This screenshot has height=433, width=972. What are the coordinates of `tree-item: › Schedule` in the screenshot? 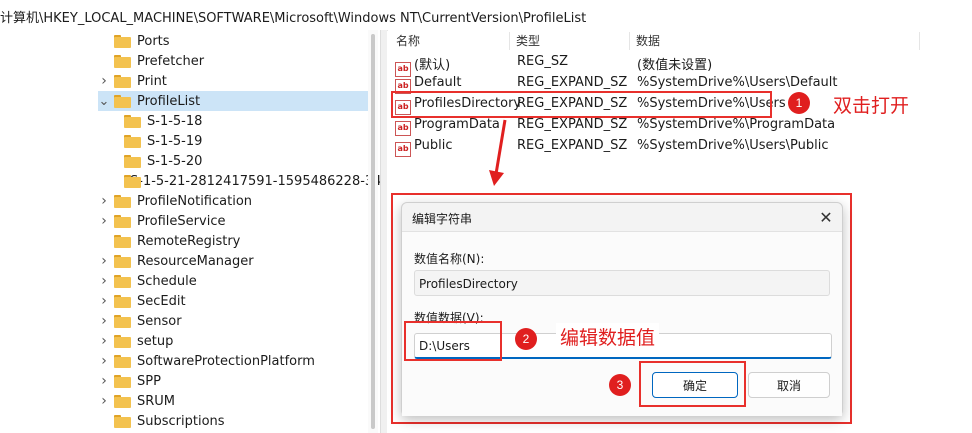 It's located at (233, 281).